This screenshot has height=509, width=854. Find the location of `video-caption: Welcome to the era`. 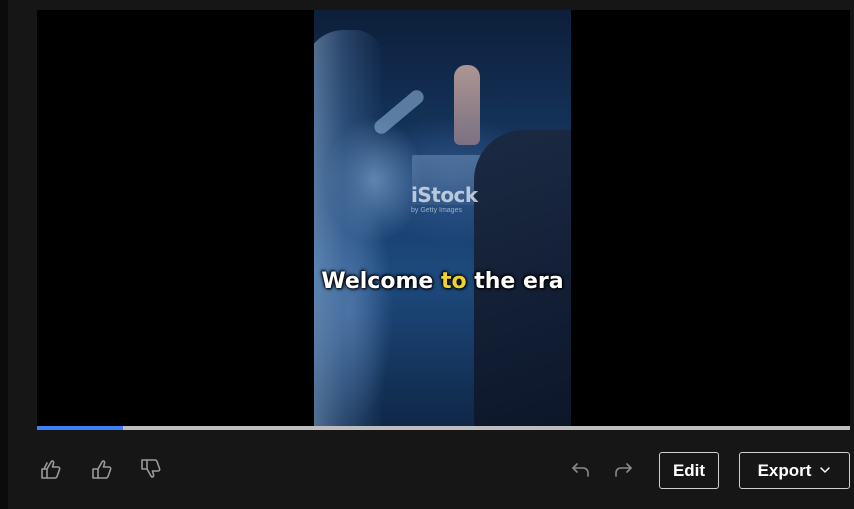

video-caption: Welcome to the era is located at coordinates (442, 281).